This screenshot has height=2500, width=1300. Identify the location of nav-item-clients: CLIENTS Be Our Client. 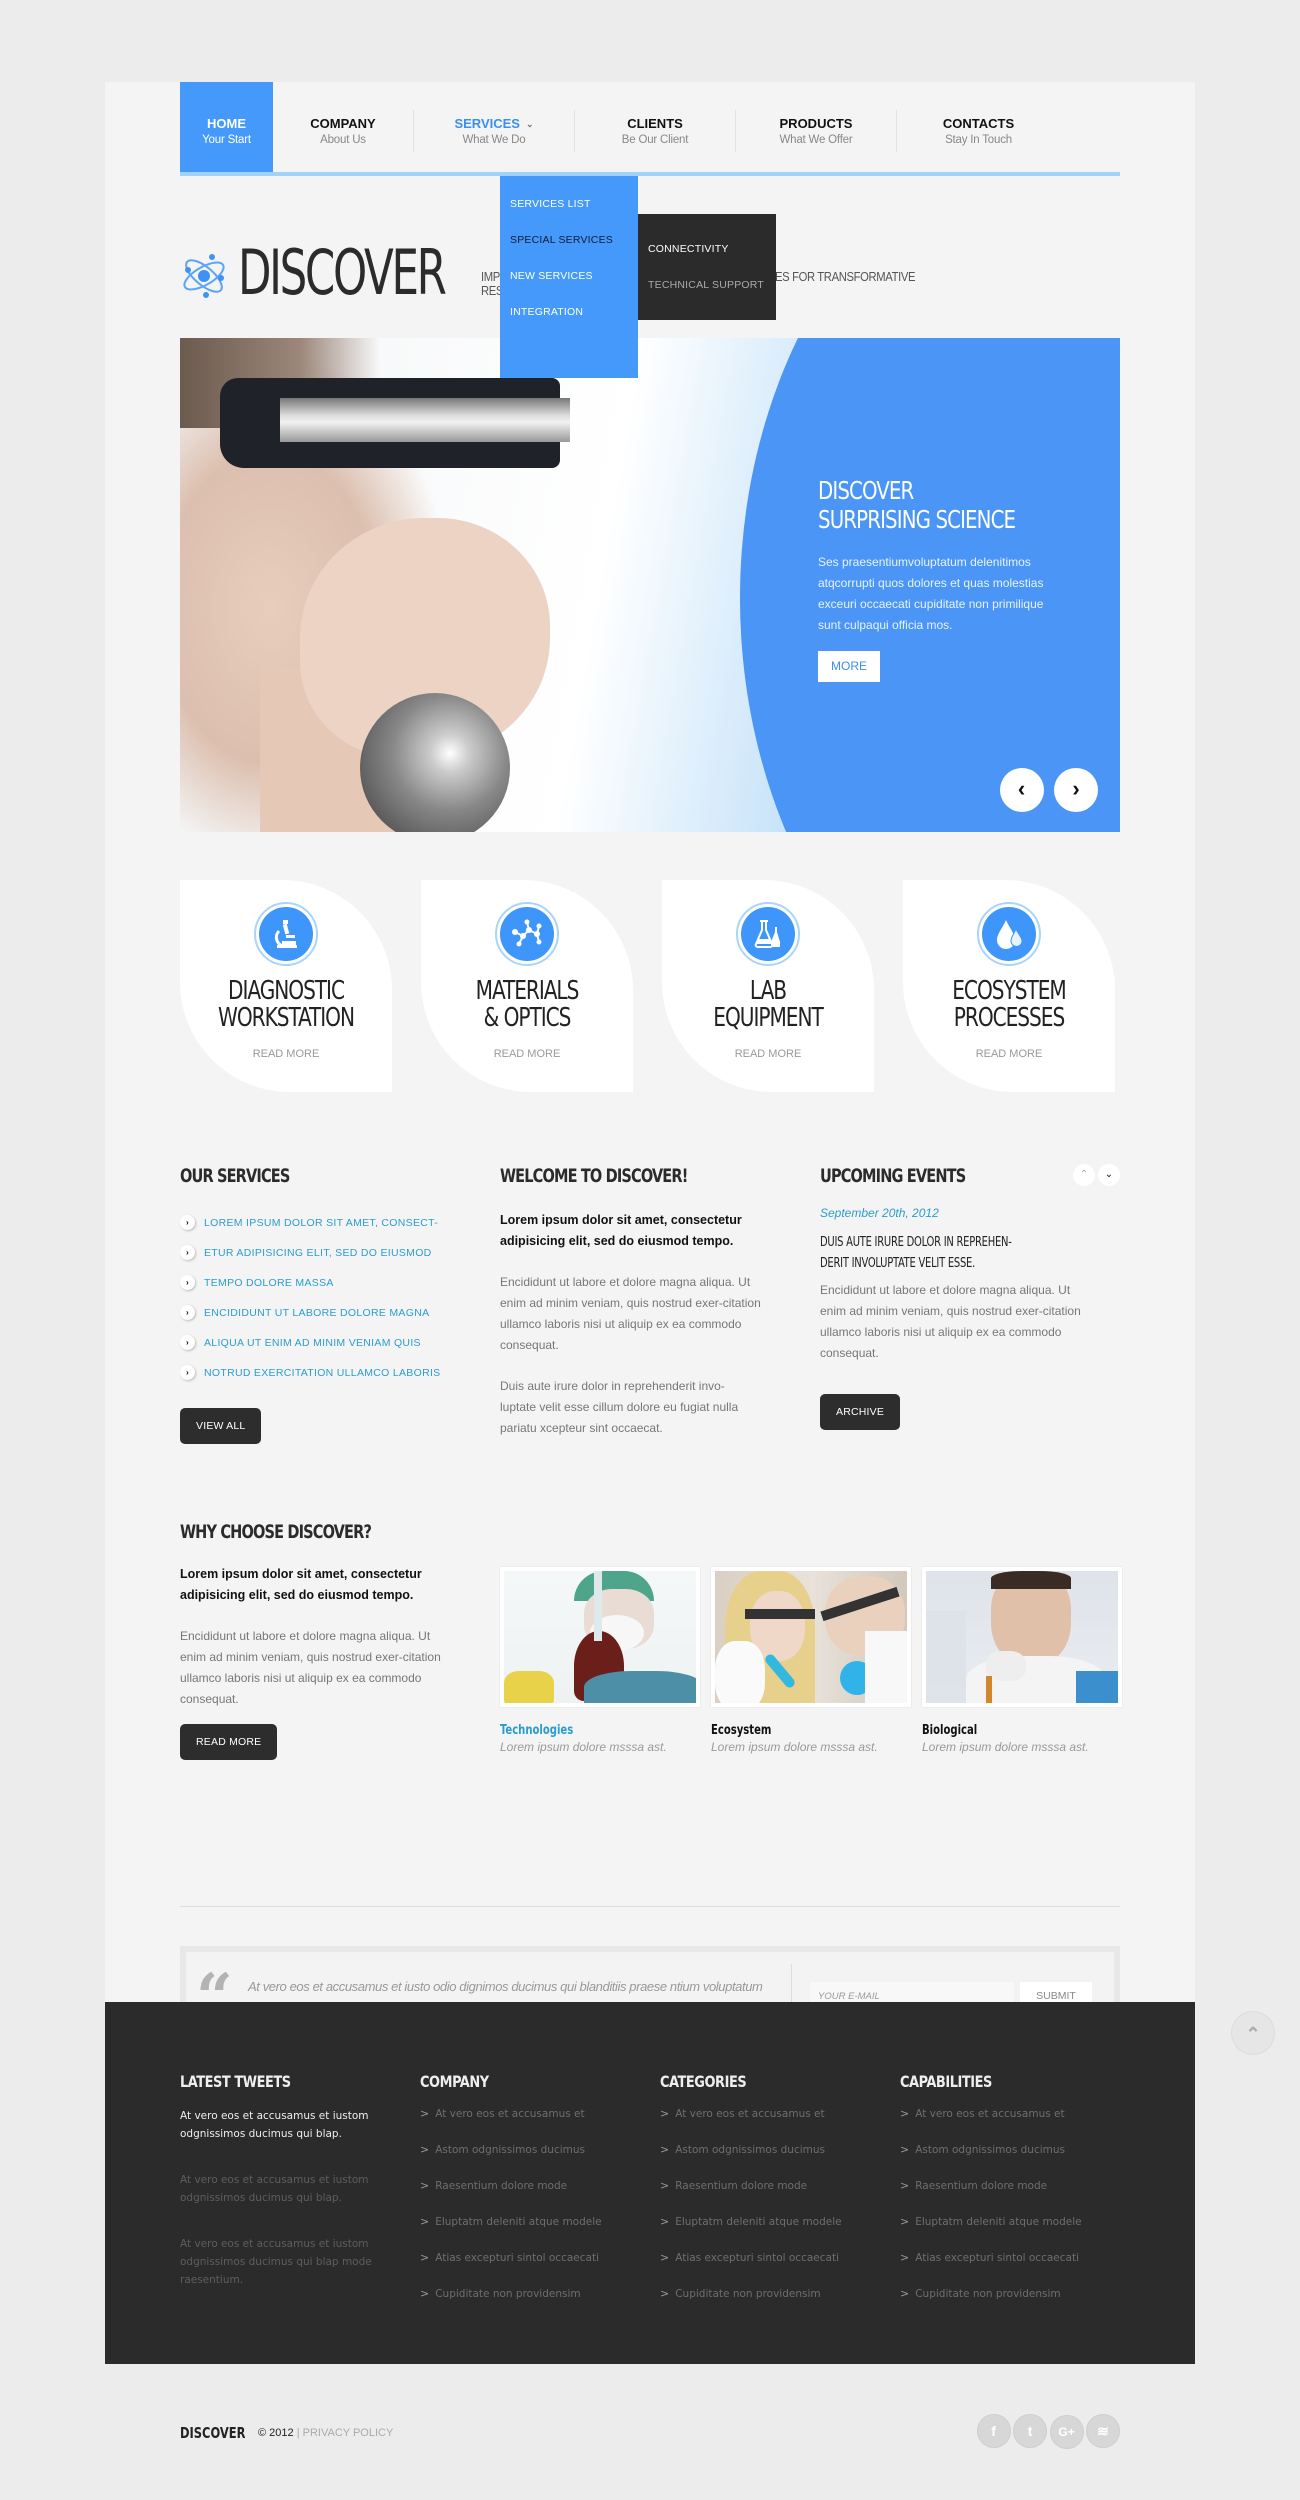
(655, 127).